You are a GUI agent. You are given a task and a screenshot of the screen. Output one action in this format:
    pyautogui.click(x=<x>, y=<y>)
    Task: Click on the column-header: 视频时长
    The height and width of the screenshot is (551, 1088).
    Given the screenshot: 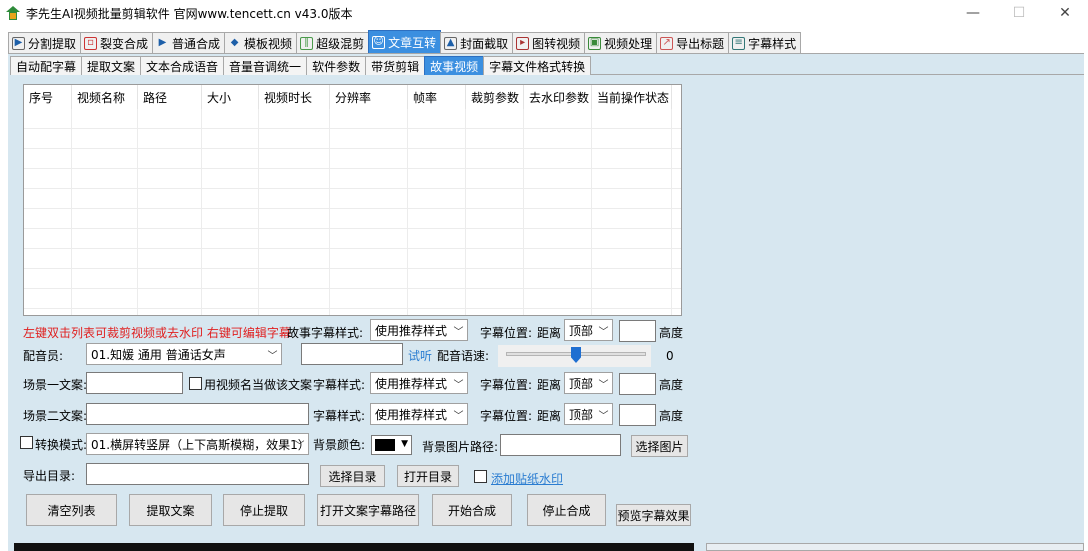 What is the action you would take?
    pyautogui.click(x=294, y=97)
    